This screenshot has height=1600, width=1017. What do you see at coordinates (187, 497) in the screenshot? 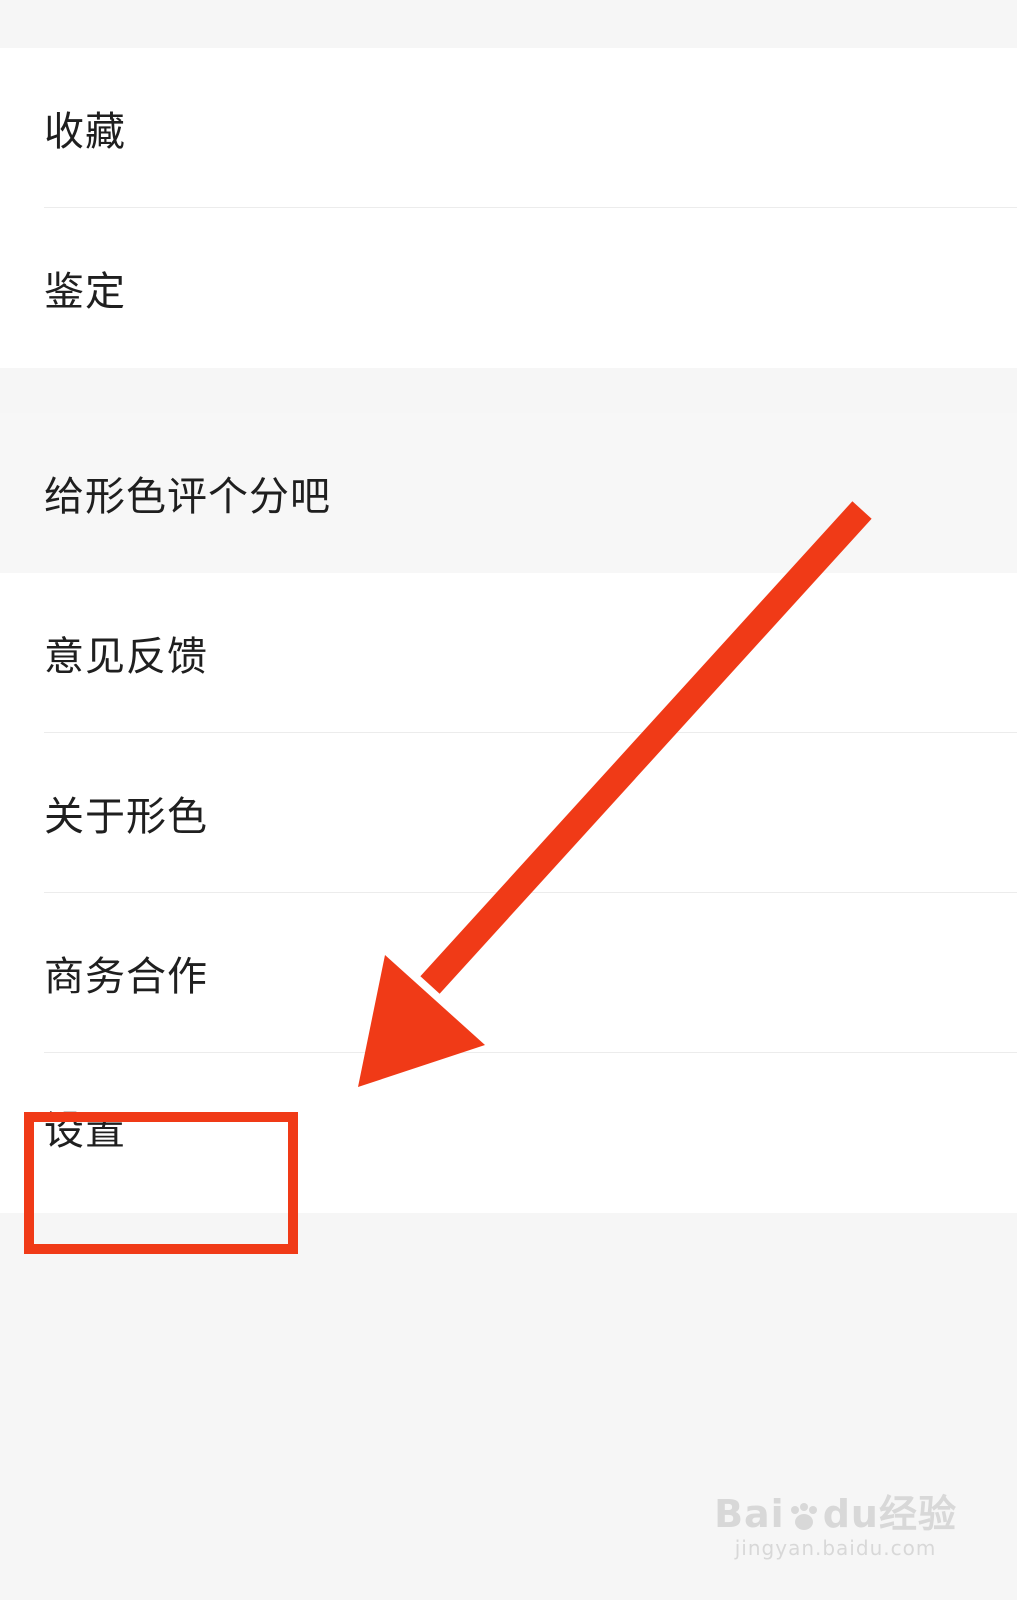
I see `menu-item-label: 给形色评个分吧` at bounding box center [187, 497].